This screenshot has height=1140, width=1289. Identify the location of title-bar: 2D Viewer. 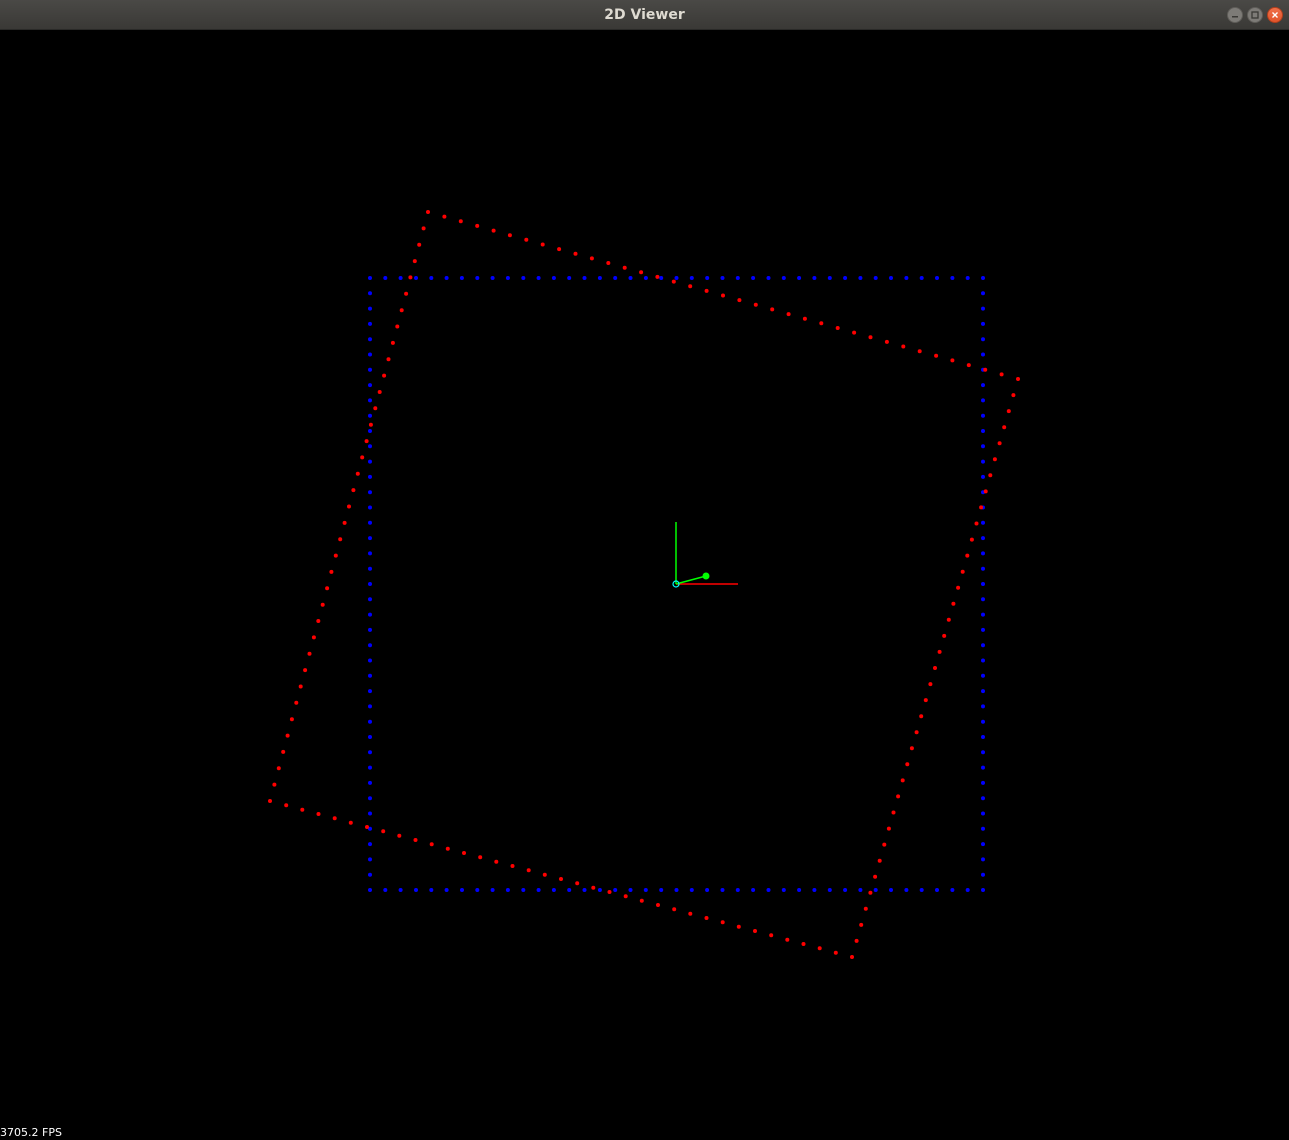
(644, 15).